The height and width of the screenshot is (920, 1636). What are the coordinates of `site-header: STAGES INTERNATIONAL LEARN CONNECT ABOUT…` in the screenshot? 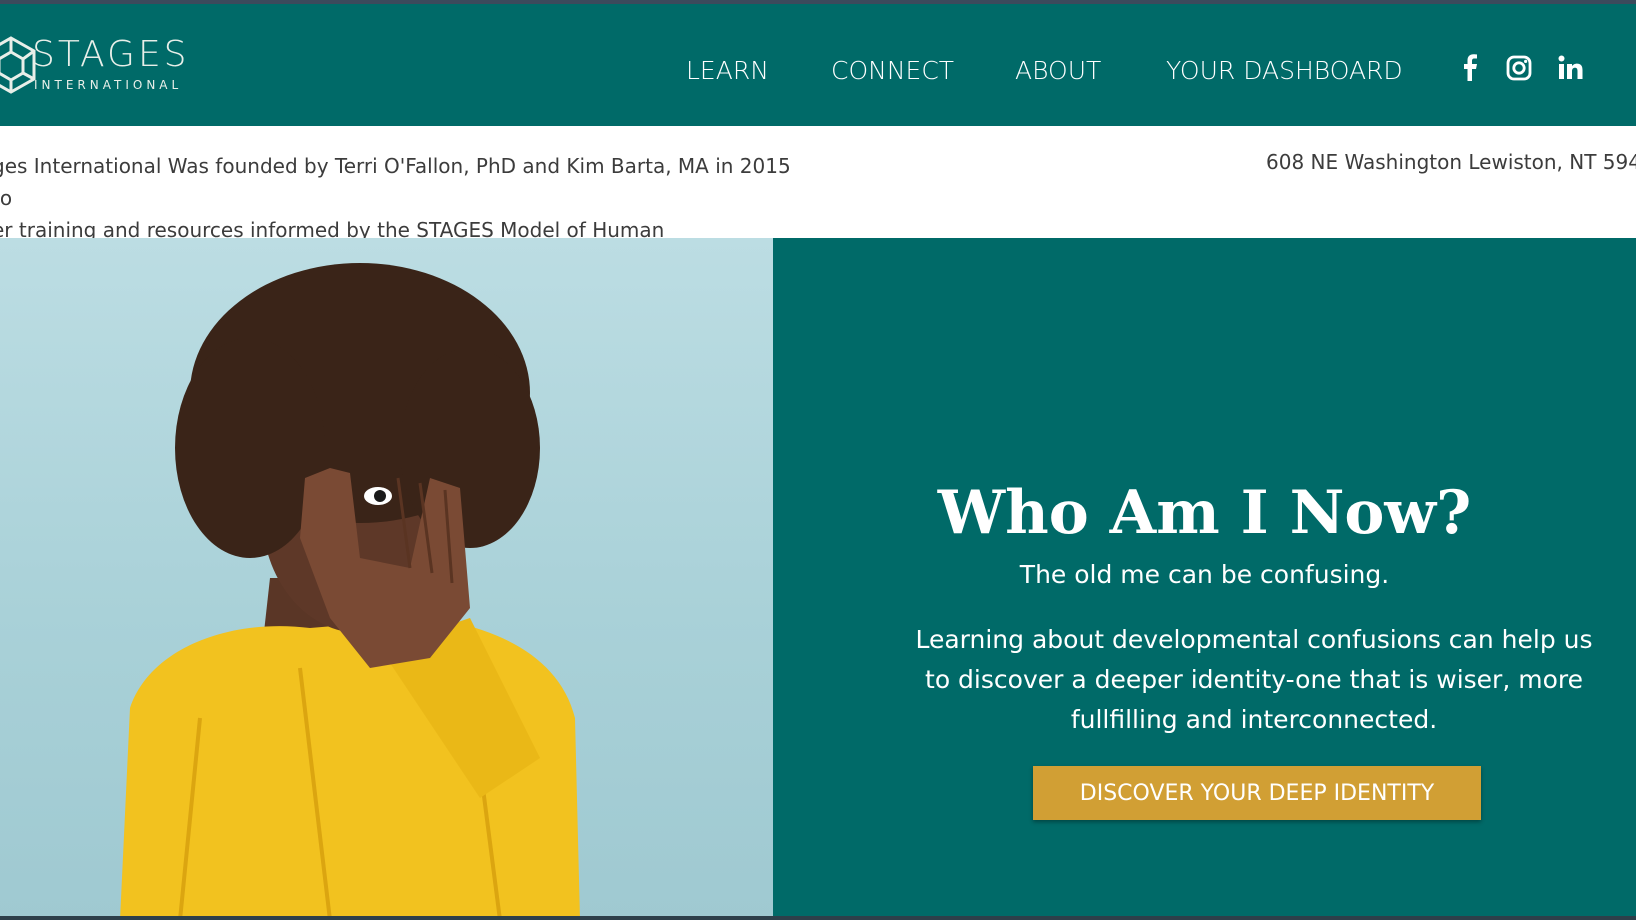 It's located at (818, 65).